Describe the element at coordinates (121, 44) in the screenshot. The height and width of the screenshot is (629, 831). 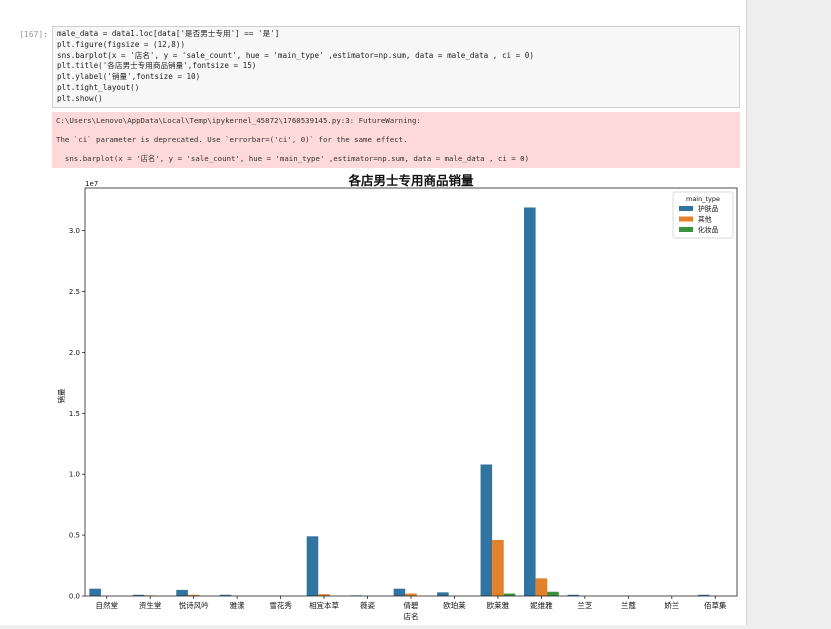
I see `code-line: plt.figure(figsize = (12,8))` at that location.